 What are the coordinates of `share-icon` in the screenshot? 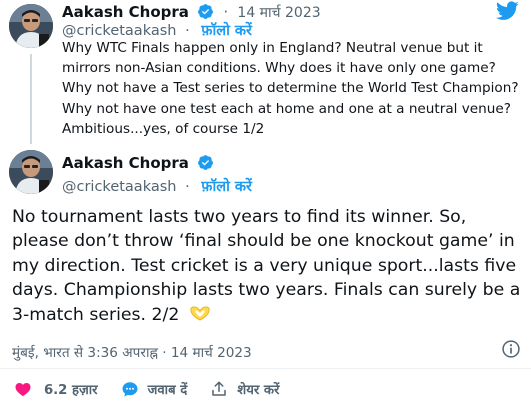 It's located at (219, 388).